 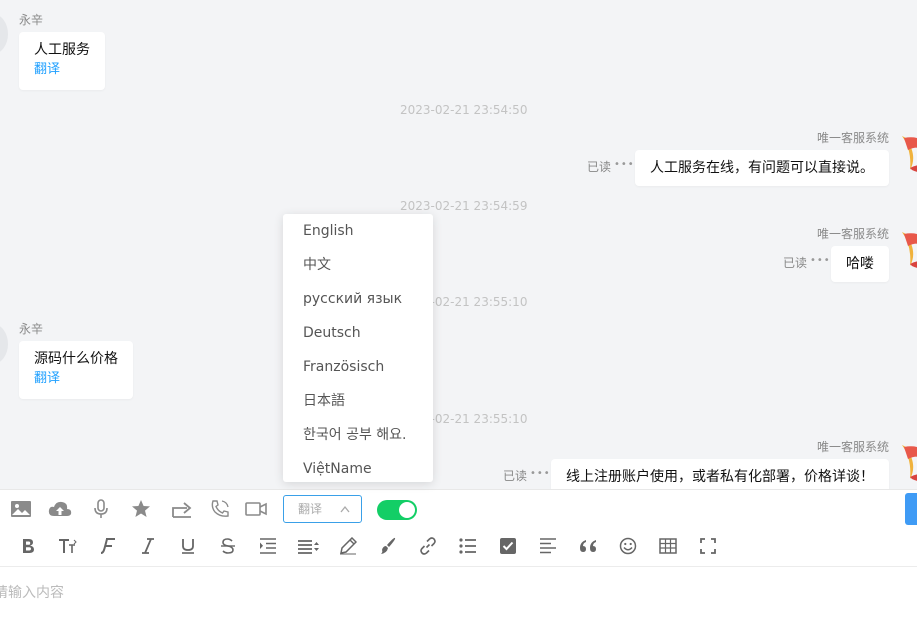 I want to click on message-text: 线上注册账户使用，或者私有化部署，价格详谈！, so click(x=720, y=477).